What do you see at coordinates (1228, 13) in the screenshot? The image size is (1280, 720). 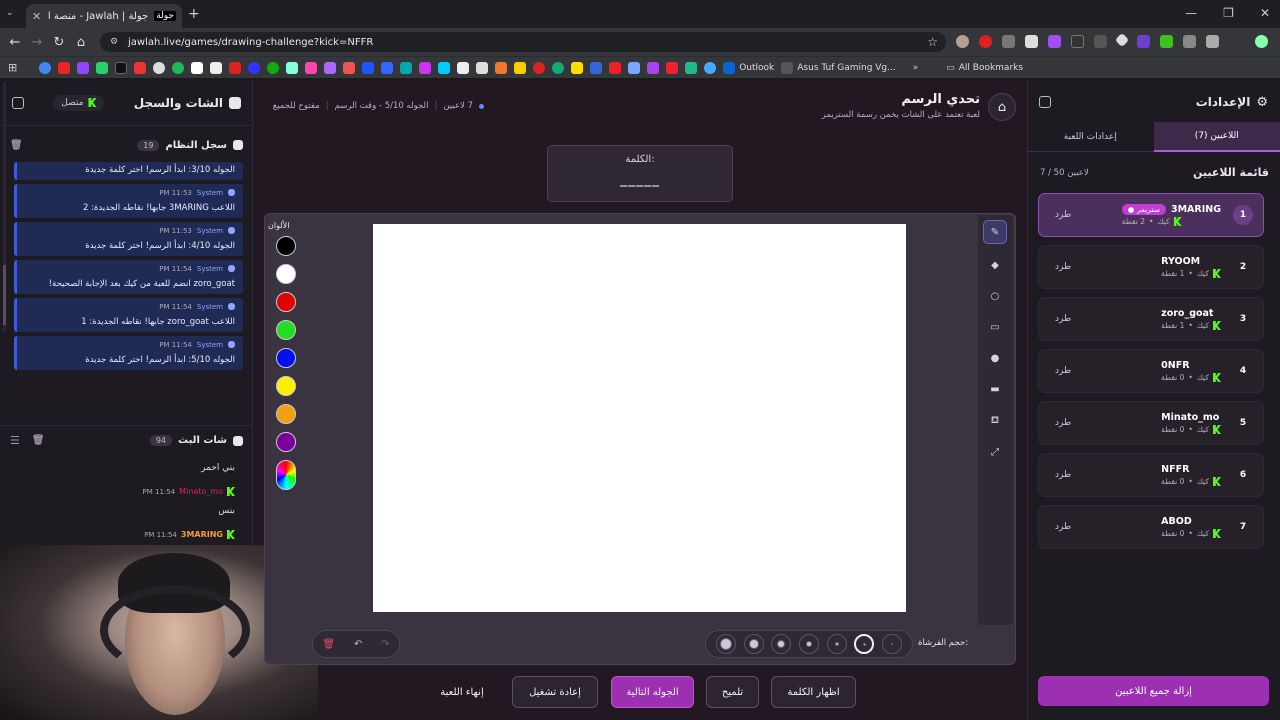 I see `maximize-icon: ❐` at bounding box center [1228, 13].